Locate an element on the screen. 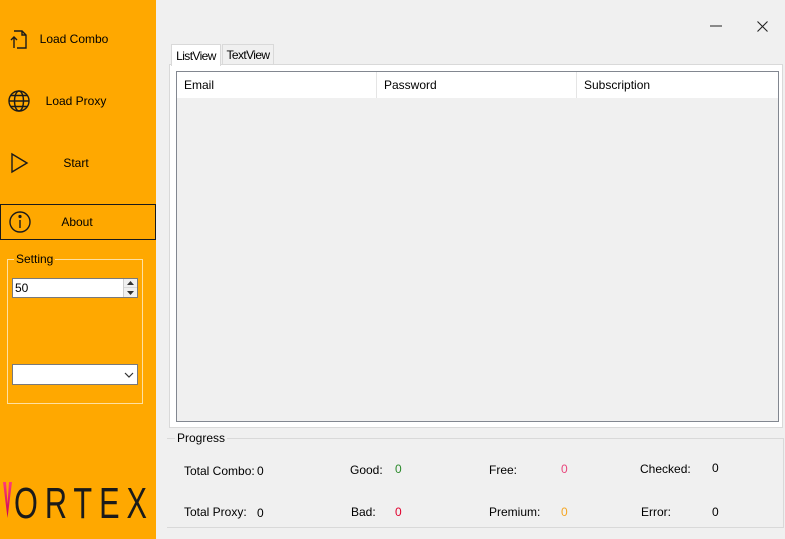 The height and width of the screenshot is (539, 785). bad-value: 0 is located at coordinates (398, 512).